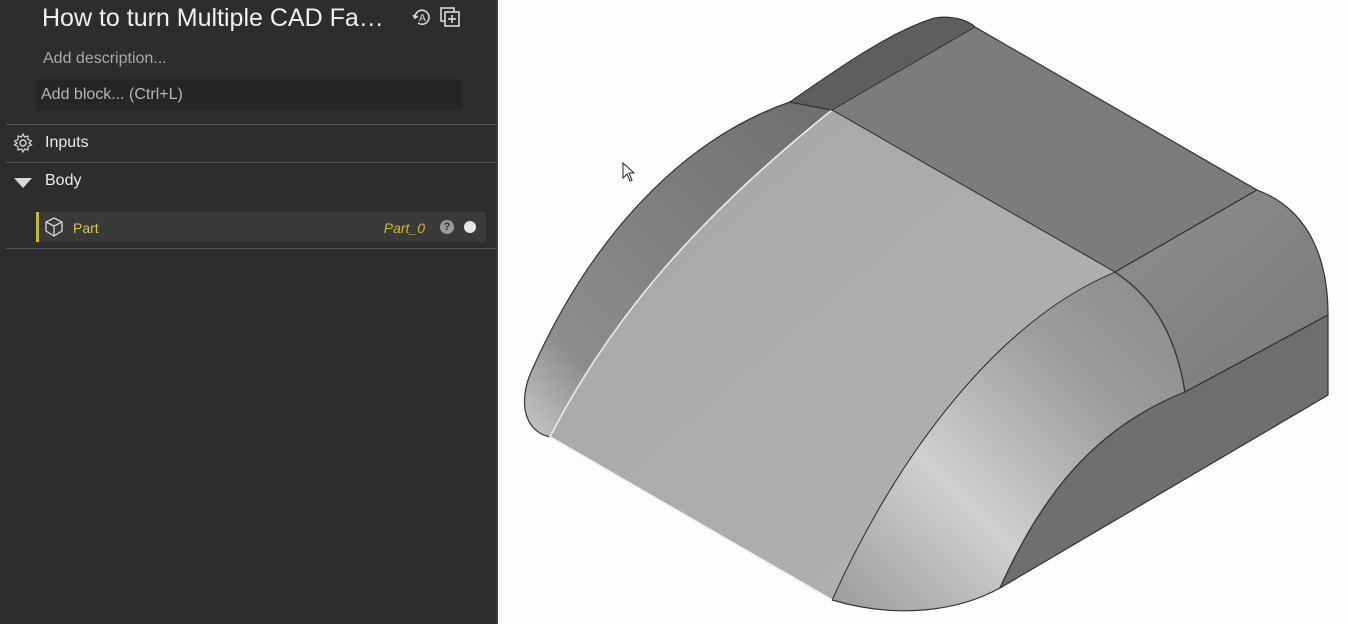 The width and height of the screenshot is (1348, 629). What do you see at coordinates (86, 228) in the screenshot?
I see `part-label: Part` at bounding box center [86, 228].